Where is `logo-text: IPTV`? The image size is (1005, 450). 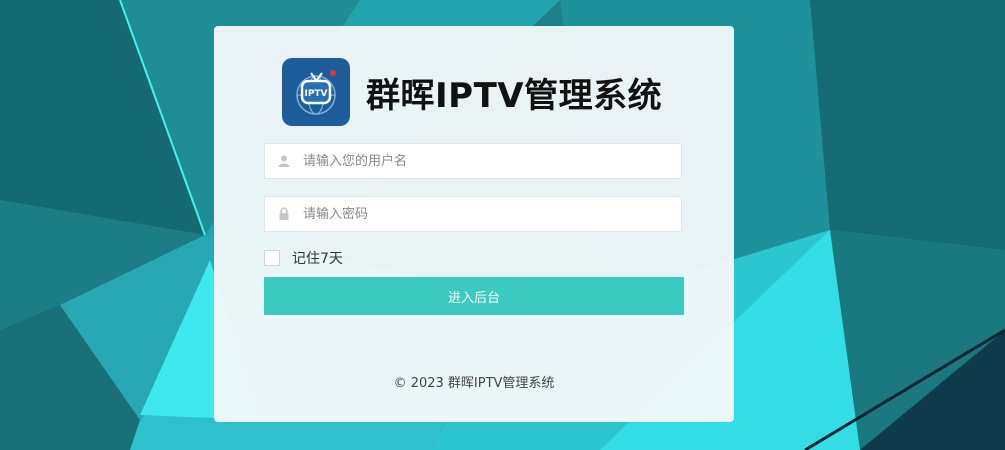 logo-text: IPTV is located at coordinates (315, 94).